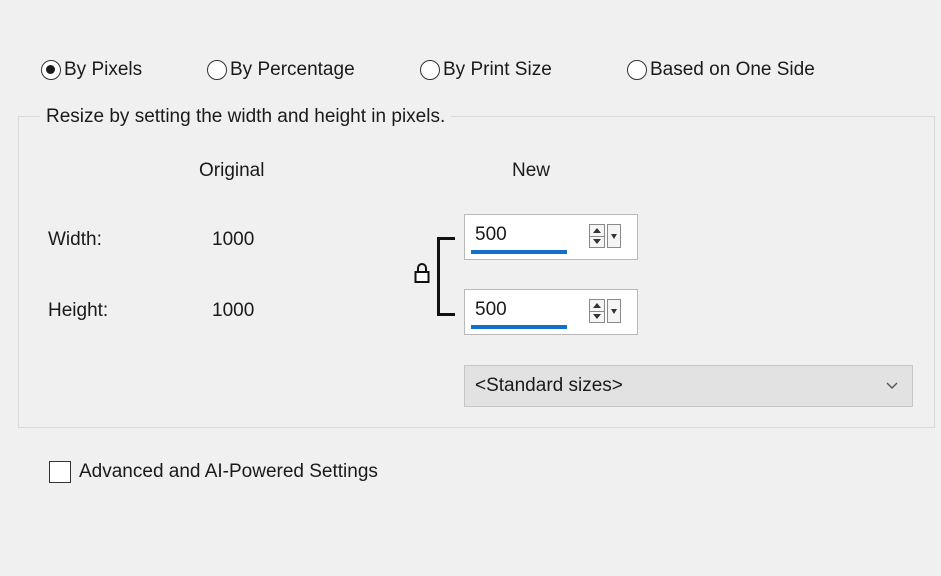 The image size is (941, 576). I want to click on radio-indicator-checked, so click(51, 70).